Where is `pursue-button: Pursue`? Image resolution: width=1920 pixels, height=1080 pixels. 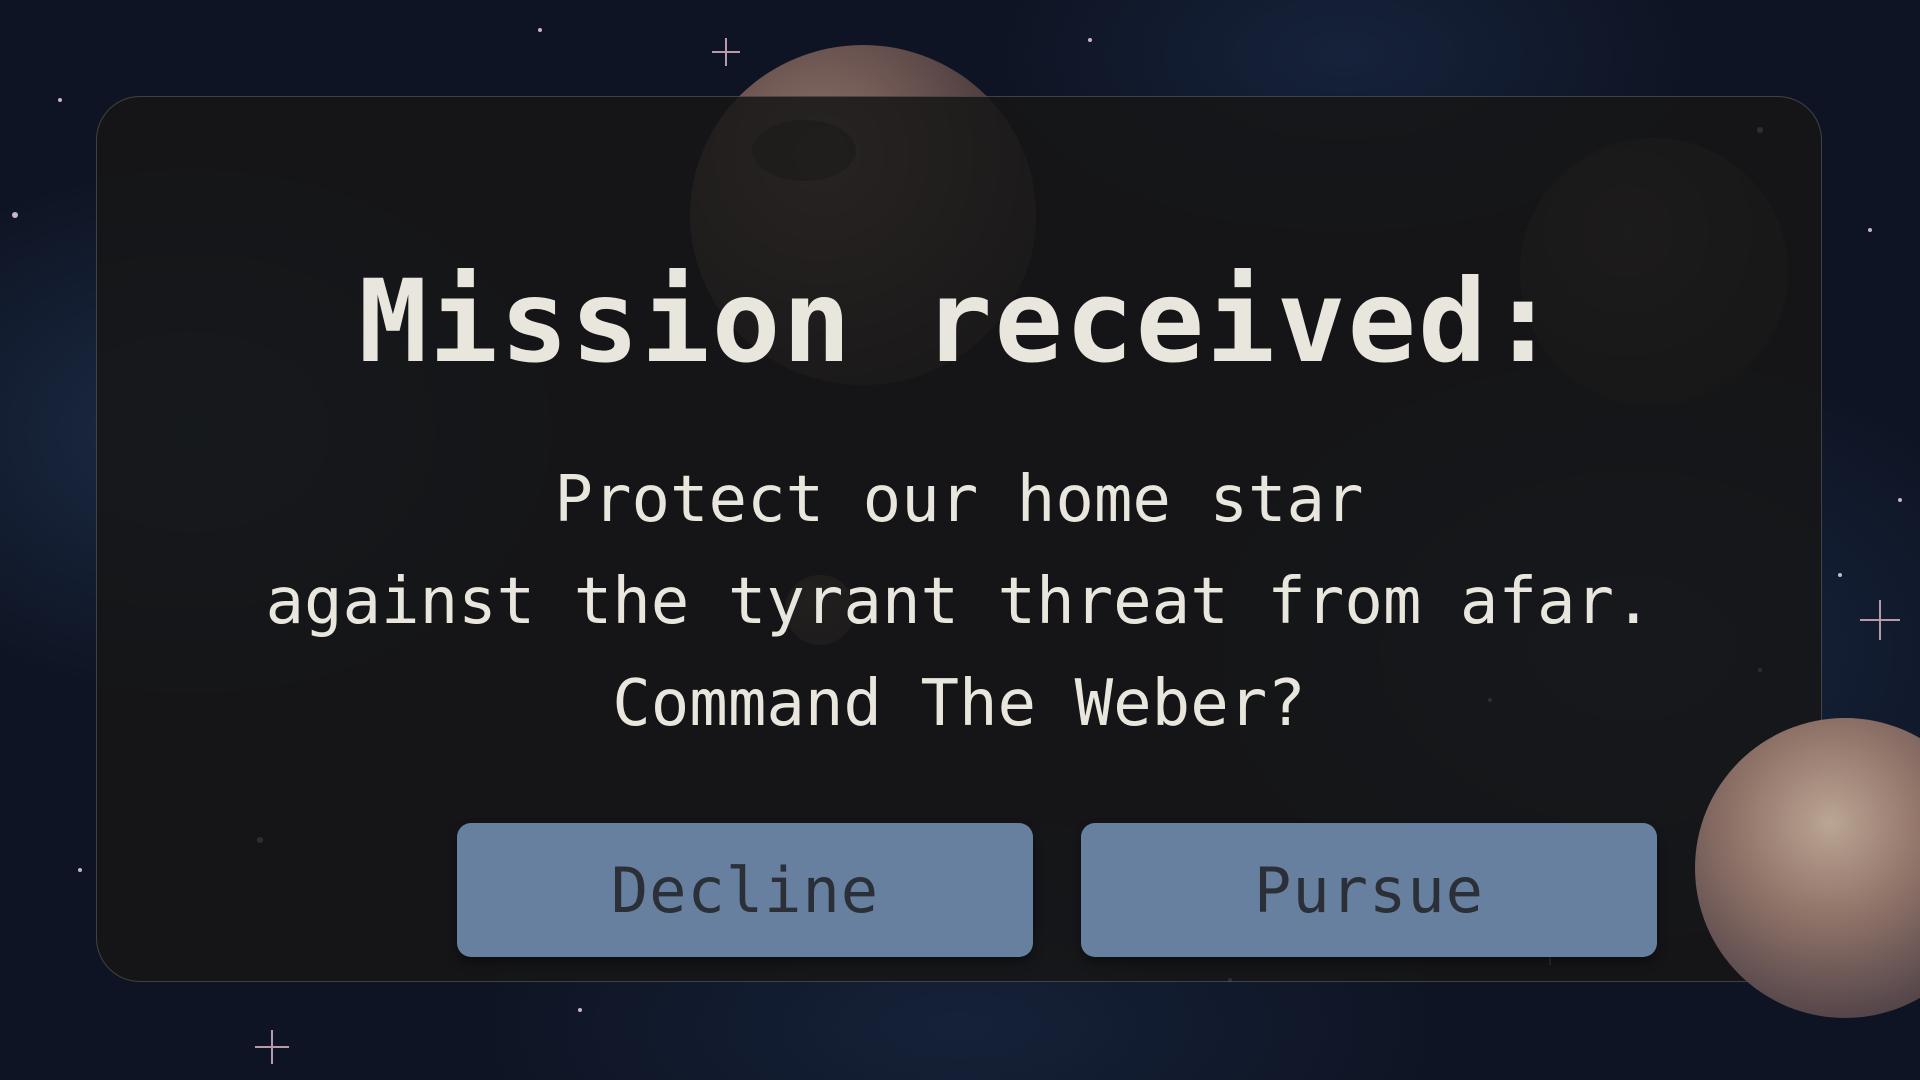 pursue-button: Pursue is located at coordinates (1369, 890).